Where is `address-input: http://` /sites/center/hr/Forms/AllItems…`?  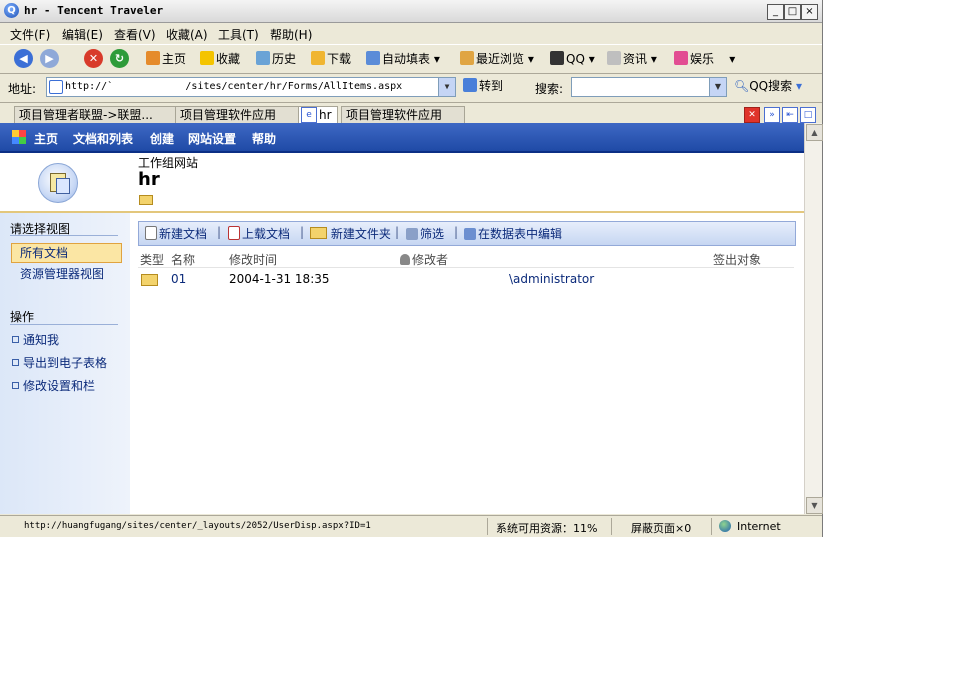 address-input: http://` /sites/center/hr/Forms/AllItems… is located at coordinates (251, 87).